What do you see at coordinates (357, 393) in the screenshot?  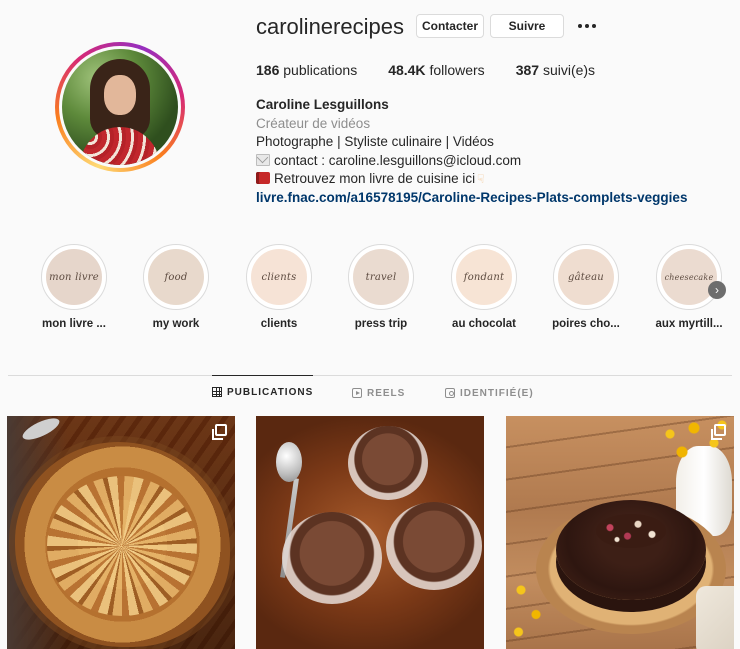 I see `reels-icon` at bounding box center [357, 393].